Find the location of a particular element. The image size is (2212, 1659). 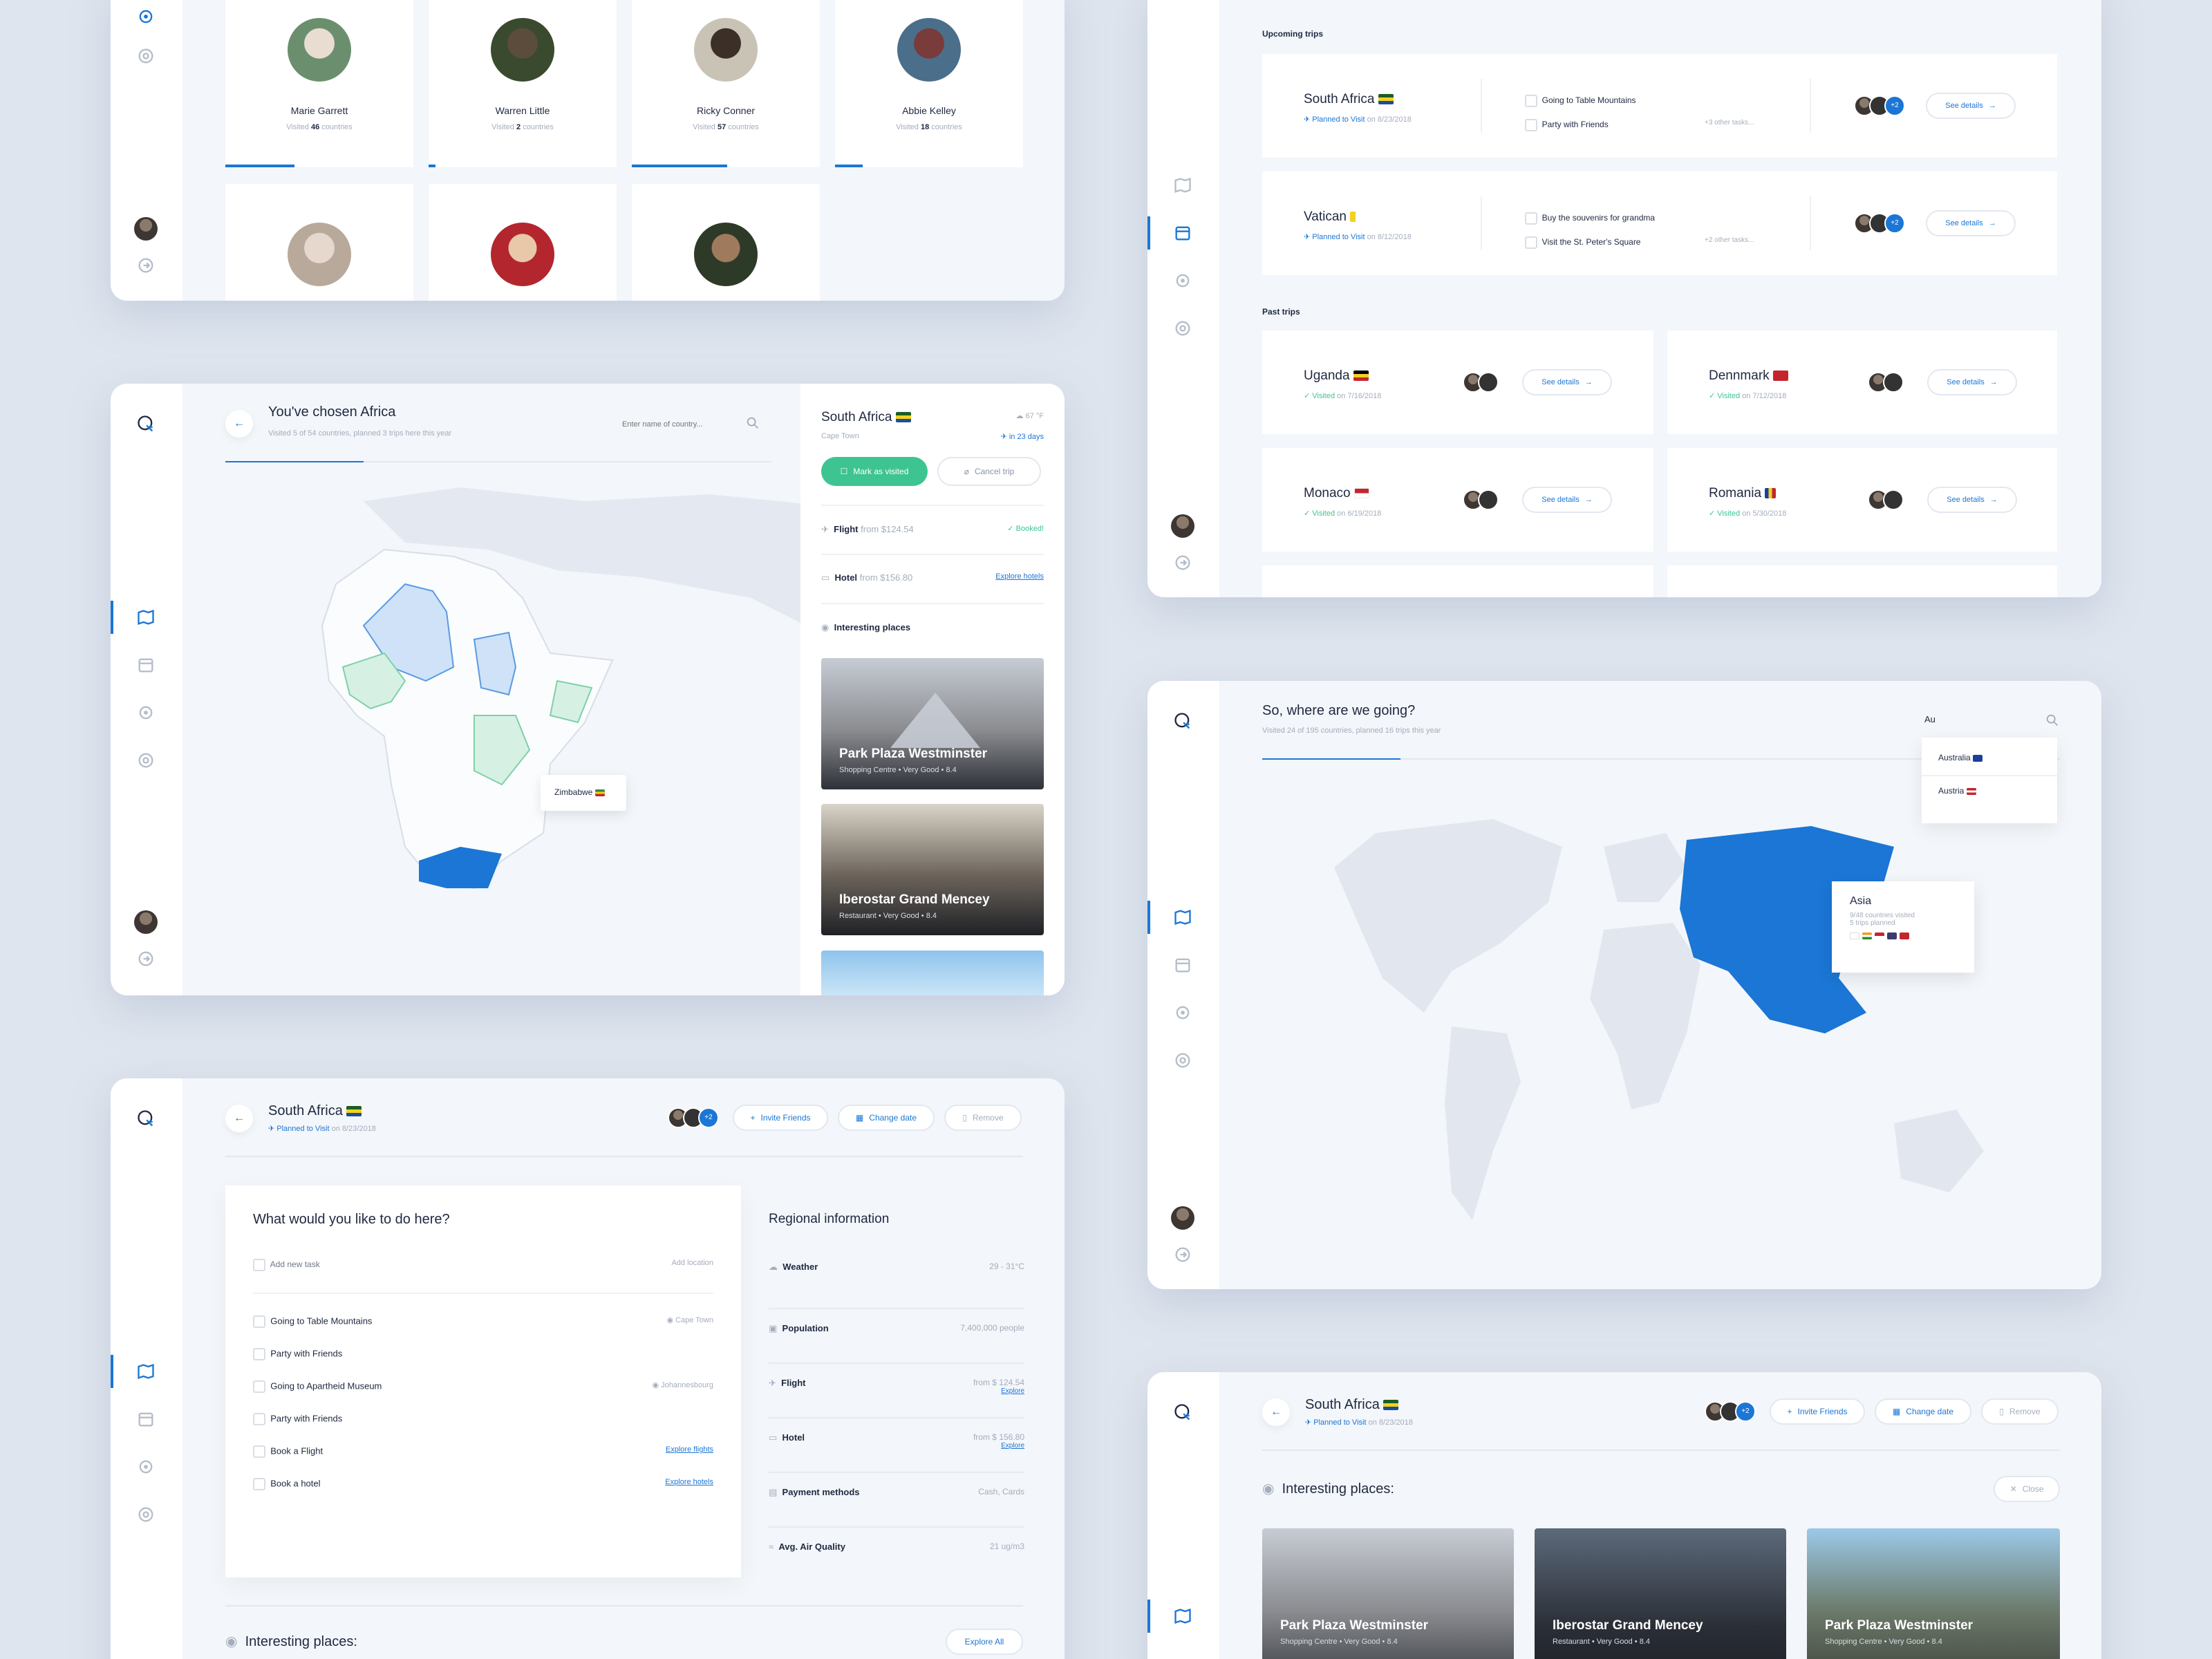

task-item: Going to Table Mountains ◉ Cape Town is located at coordinates (483, 1331).